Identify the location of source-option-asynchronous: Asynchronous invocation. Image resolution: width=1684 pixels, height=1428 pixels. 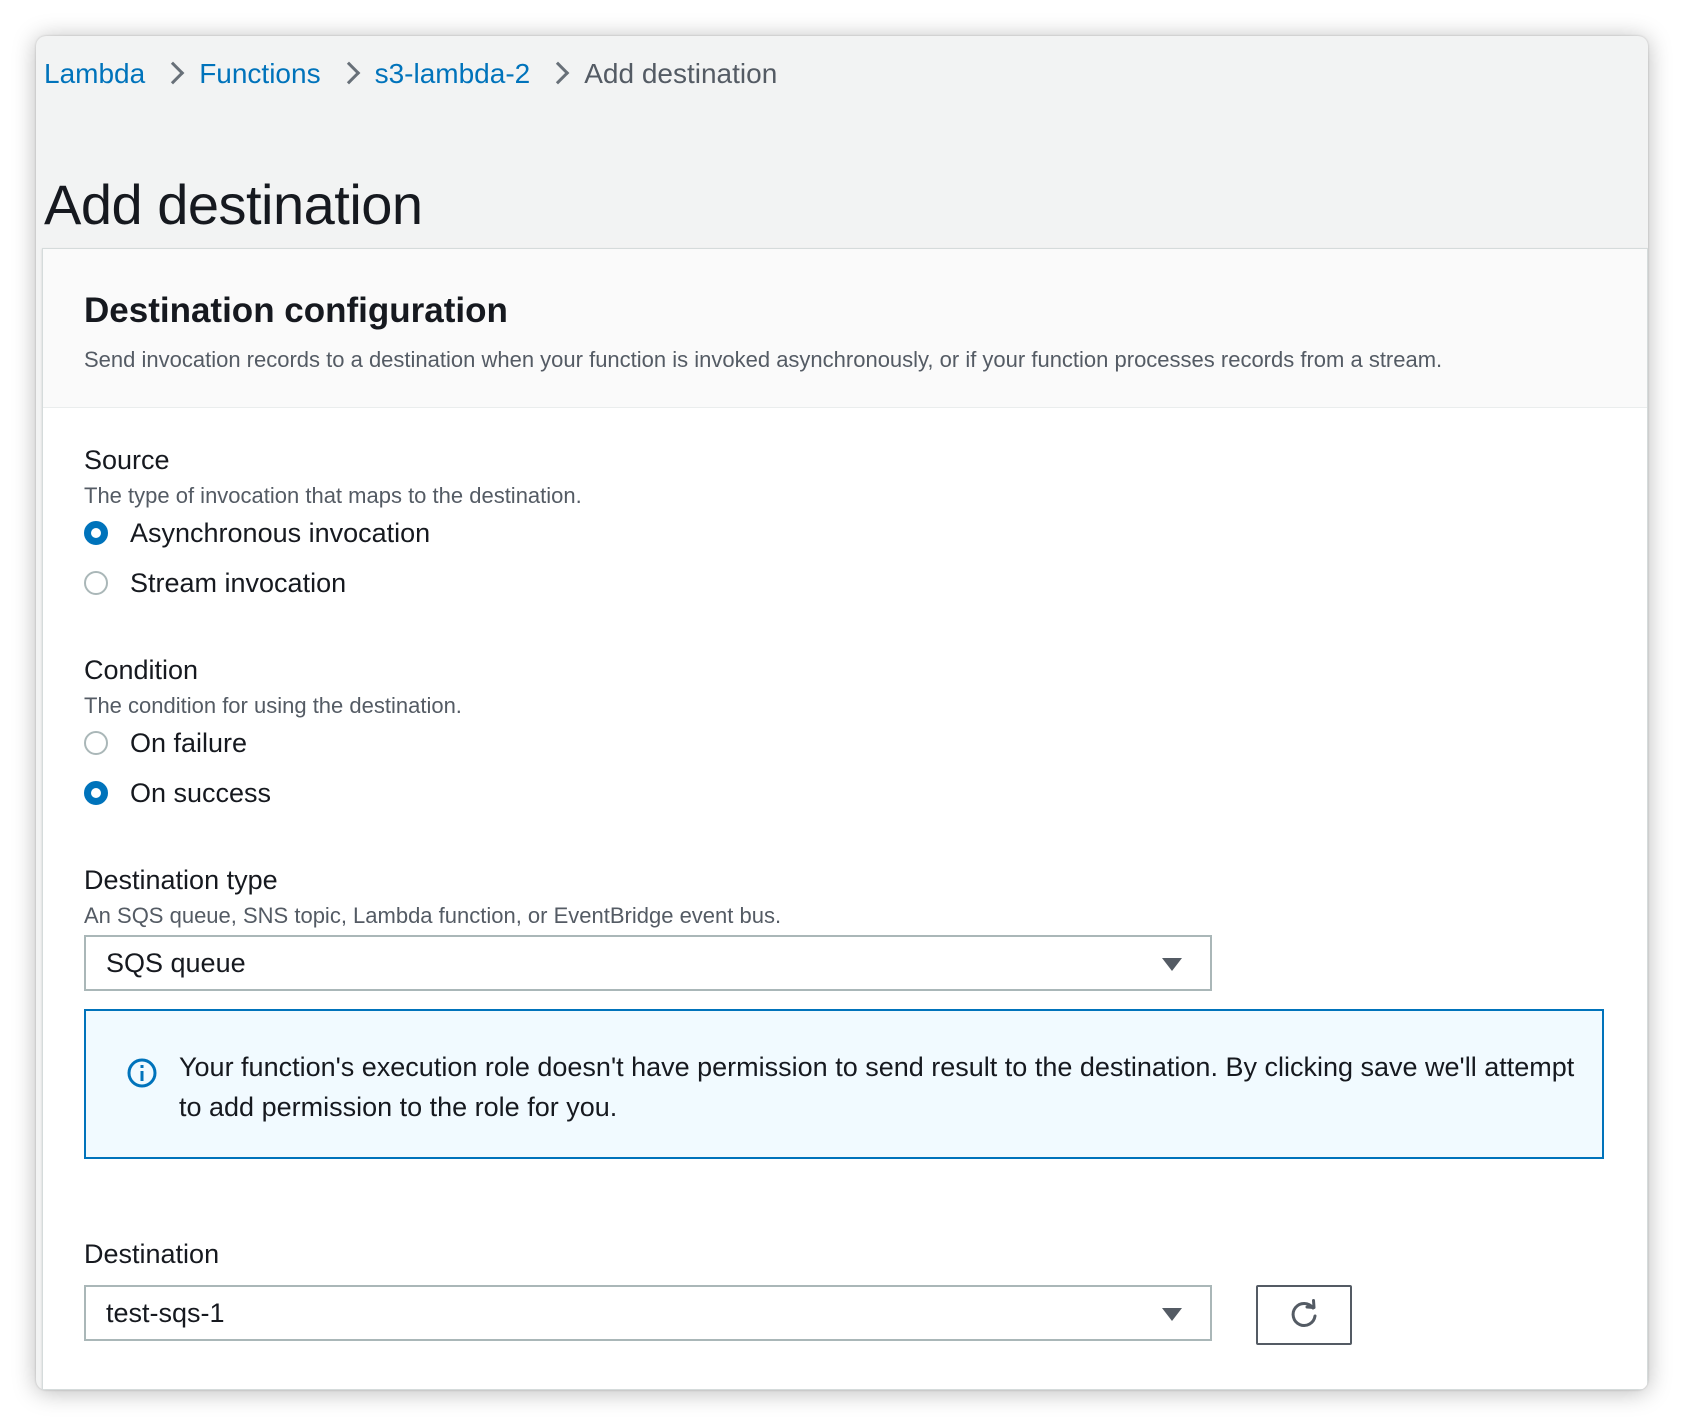
(257, 533).